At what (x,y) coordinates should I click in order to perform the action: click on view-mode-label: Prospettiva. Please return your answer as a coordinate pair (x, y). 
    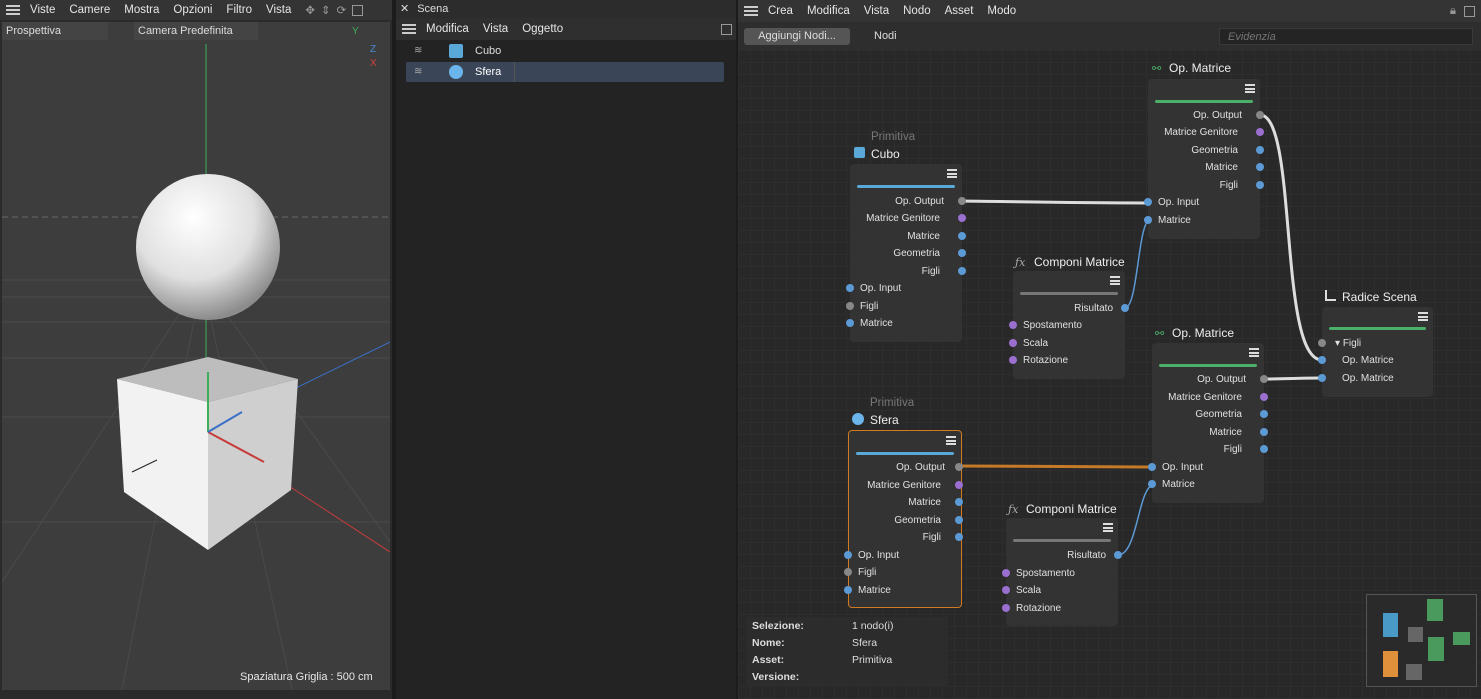
    Looking at the image, I should click on (55, 31).